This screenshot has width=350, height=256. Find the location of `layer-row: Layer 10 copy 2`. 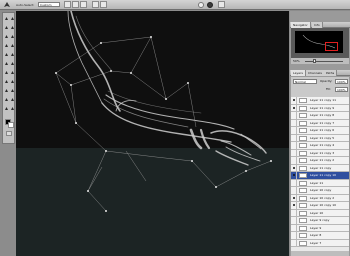

layer-row: Layer 10 copy 2 is located at coordinates (320, 198).